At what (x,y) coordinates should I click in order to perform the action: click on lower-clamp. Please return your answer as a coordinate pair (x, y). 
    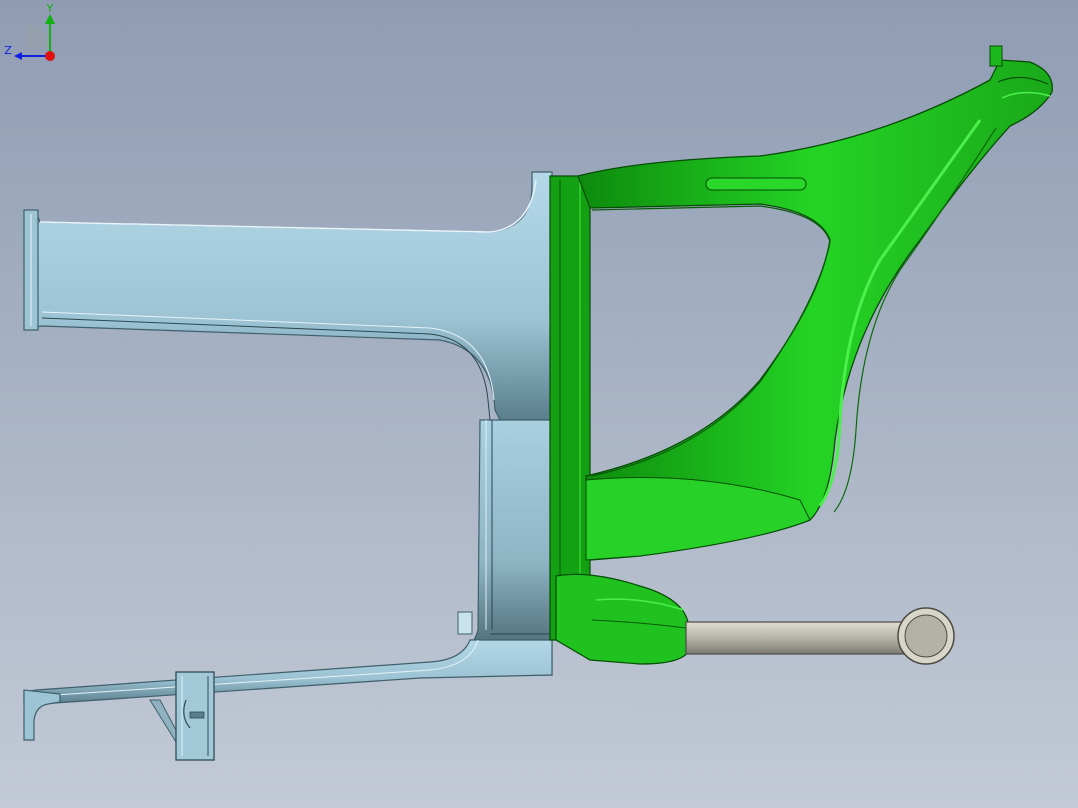
    Looking at the image, I should click on (195, 716).